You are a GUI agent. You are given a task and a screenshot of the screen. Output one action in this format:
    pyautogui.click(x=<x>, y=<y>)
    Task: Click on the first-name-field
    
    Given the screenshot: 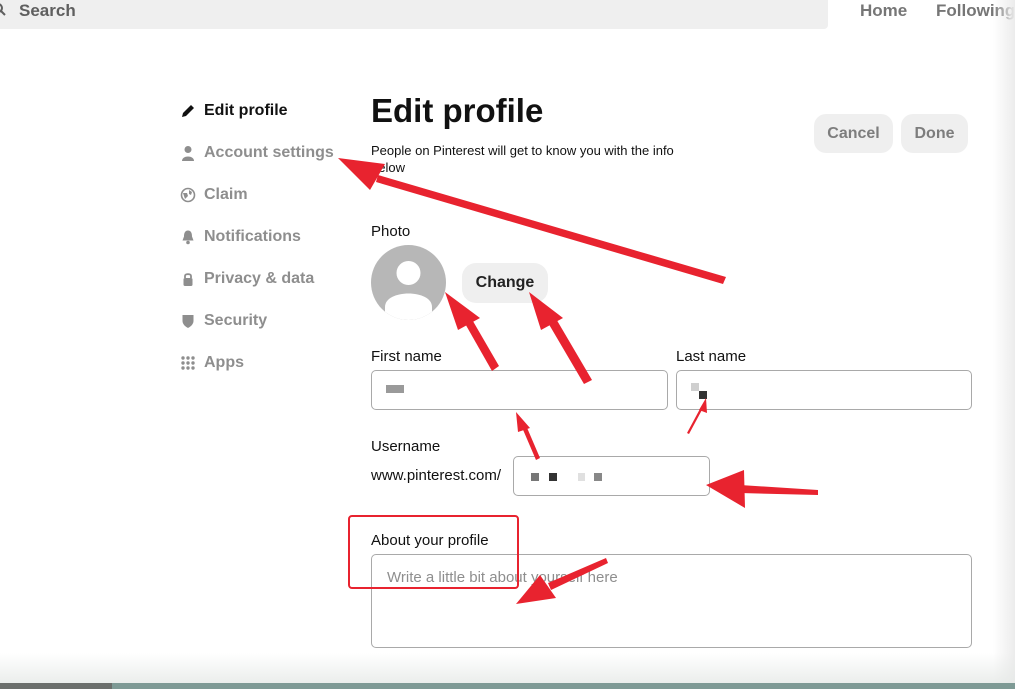 What is the action you would take?
    pyautogui.click(x=519, y=390)
    